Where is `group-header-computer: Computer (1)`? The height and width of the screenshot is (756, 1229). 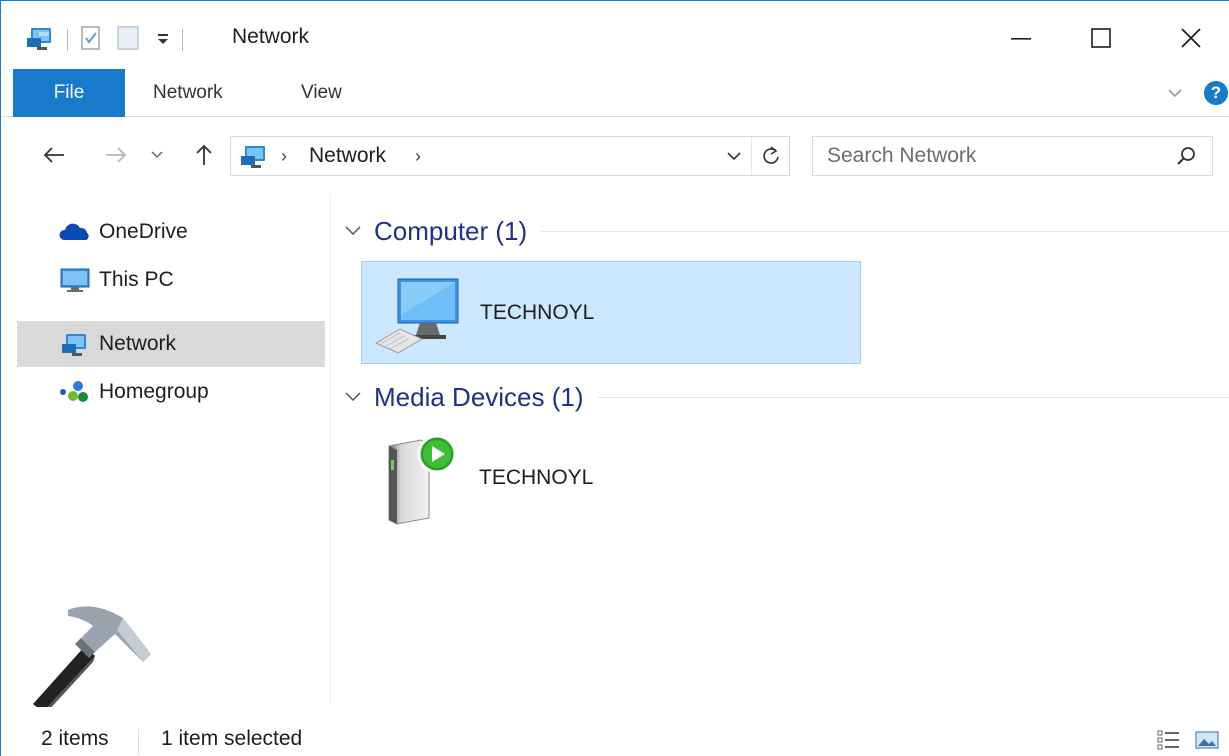 group-header-computer: Computer (1) is located at coordinates (785, 231).